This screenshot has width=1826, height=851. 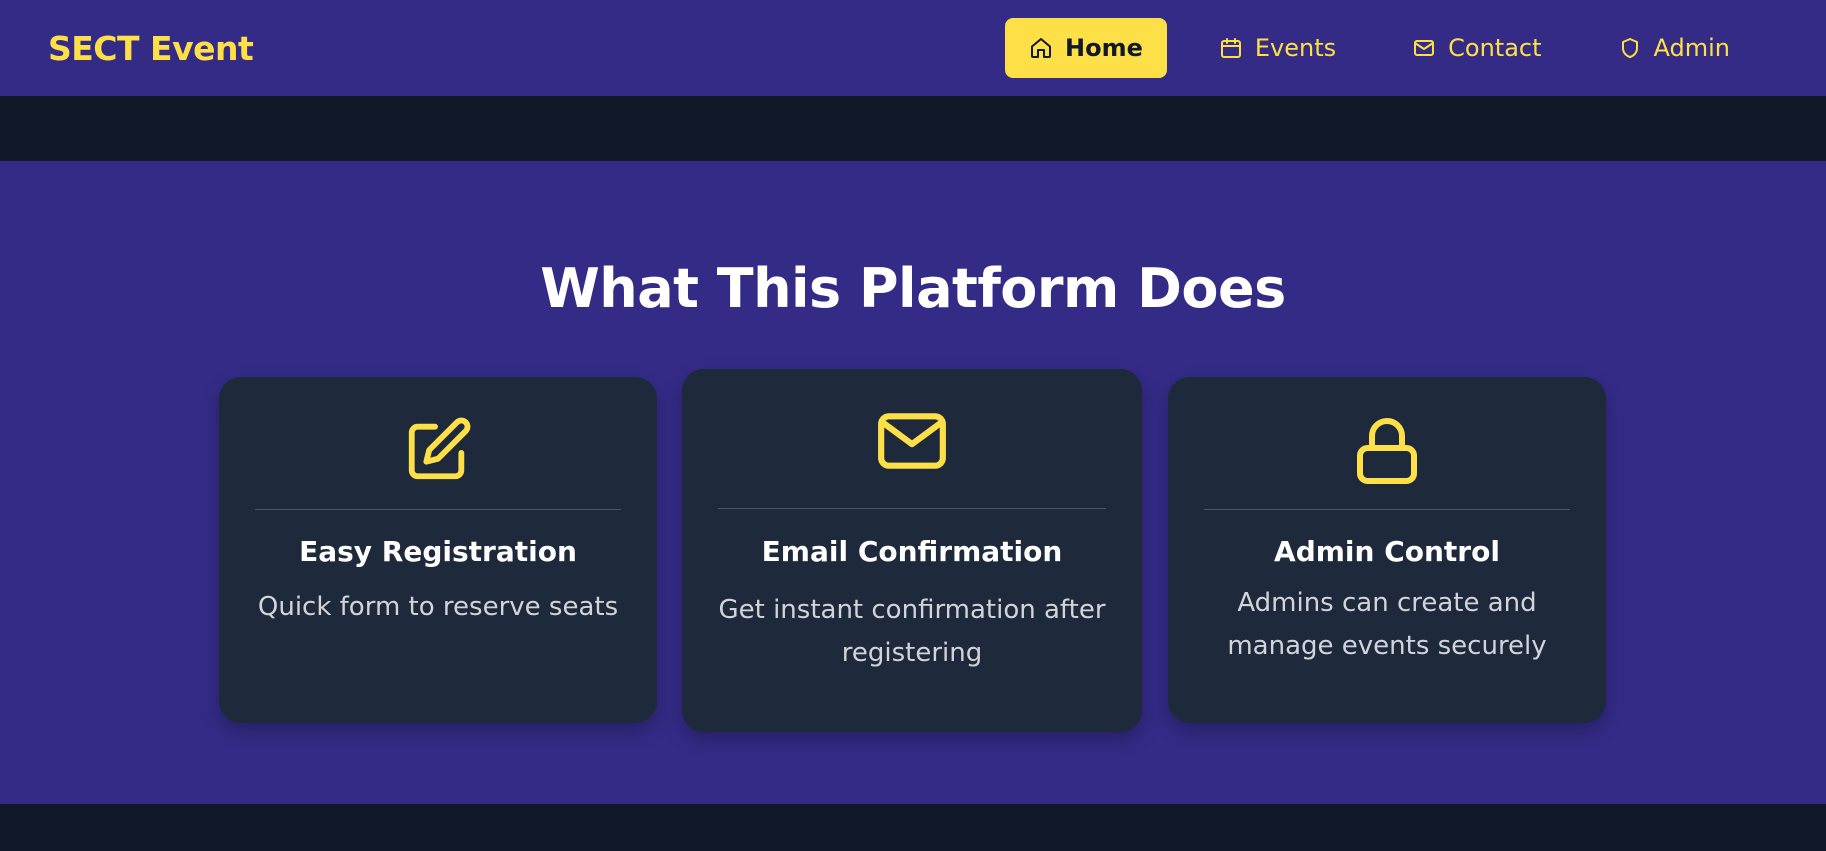 What do you see at coordinates (1629, 48) in the screenshot?
I see `shield-icon` at bounding box center [1629, 48].